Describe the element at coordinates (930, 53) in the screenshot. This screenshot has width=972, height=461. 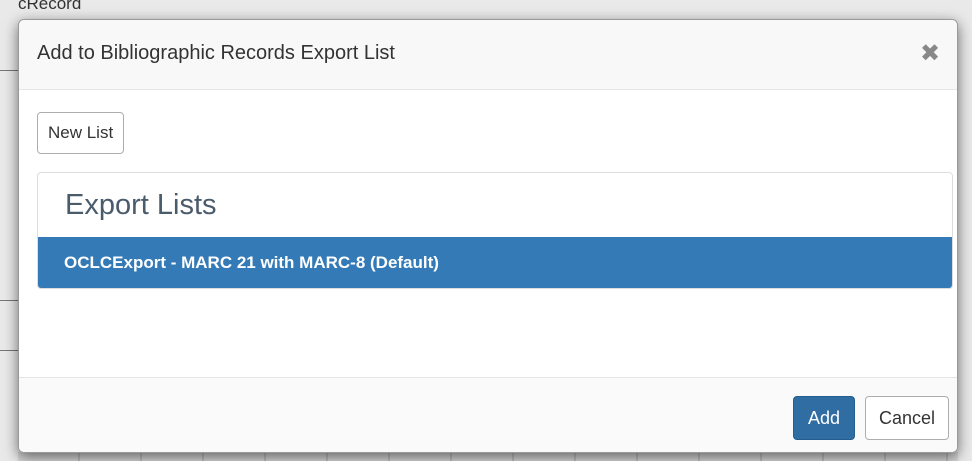
I see `close-icon: ✖` at that location.